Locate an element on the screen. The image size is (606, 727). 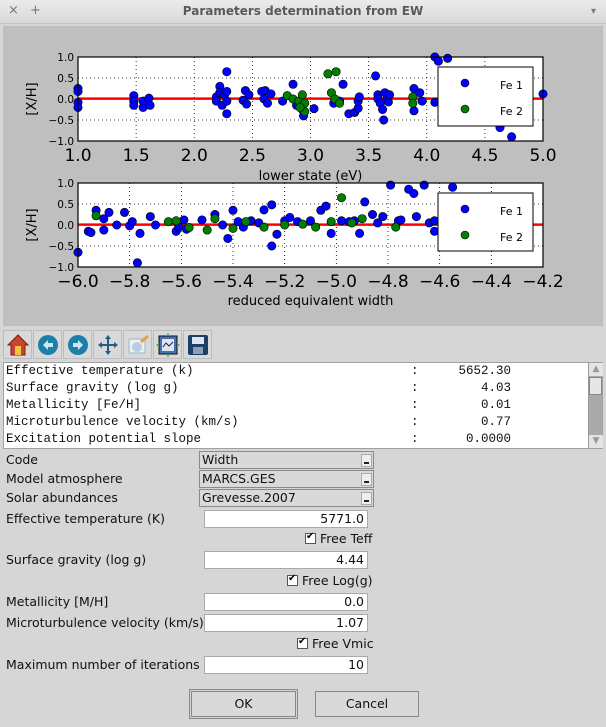
x-tick-label: 1.0 is located at coordinates (77, 156).